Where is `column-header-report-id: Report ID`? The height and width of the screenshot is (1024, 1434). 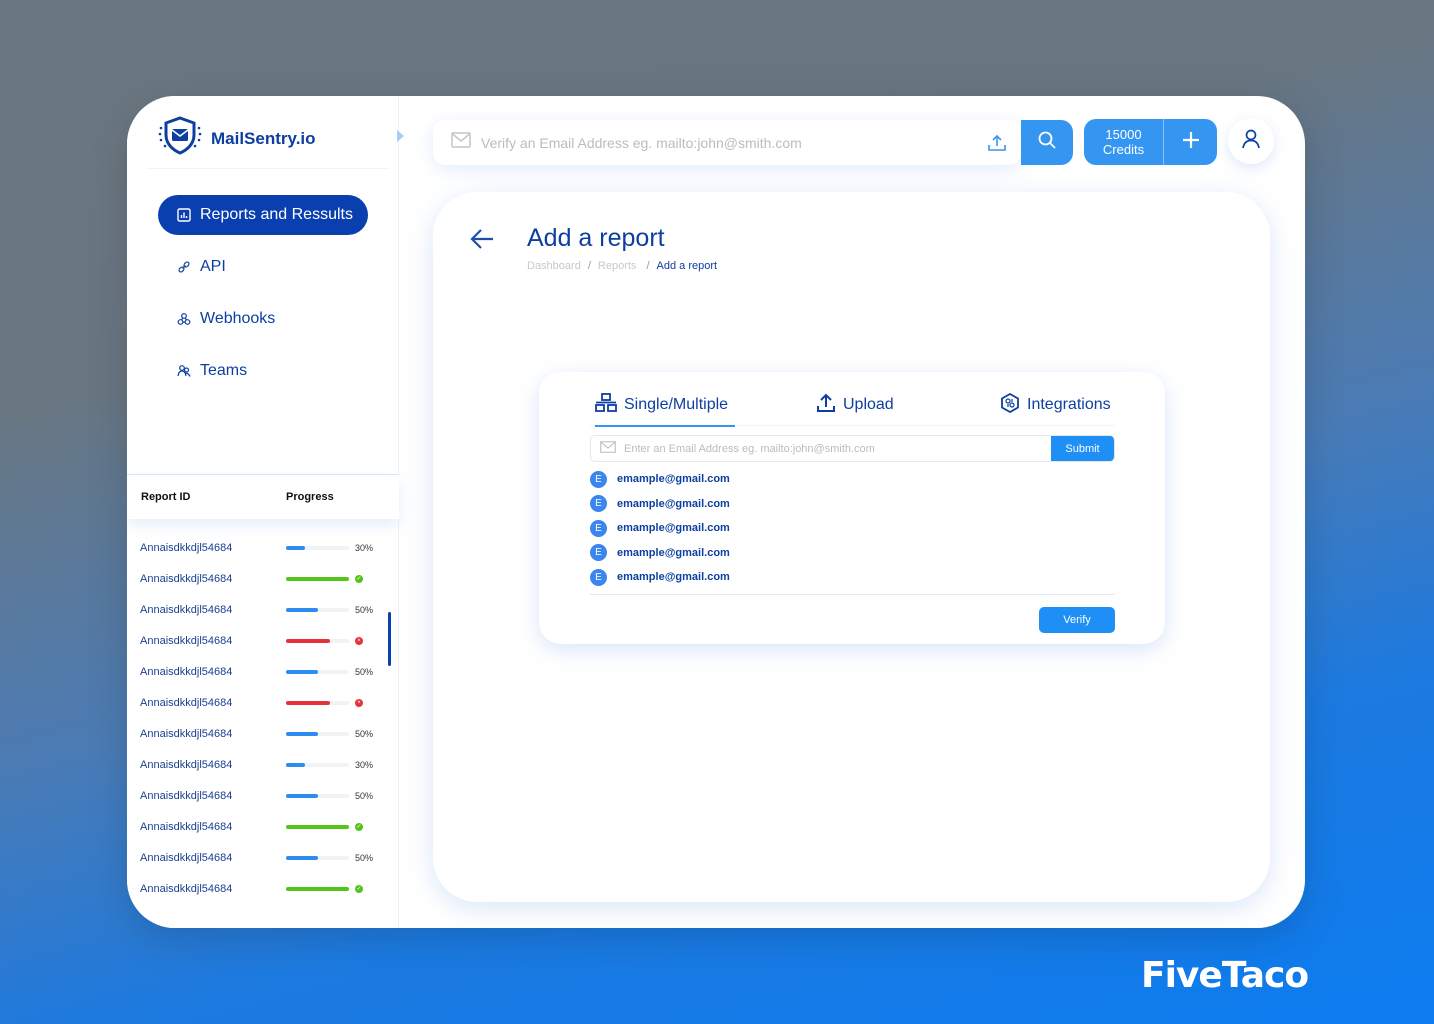
column-header-report-id: Report ID is located at coordinates (166, 497).